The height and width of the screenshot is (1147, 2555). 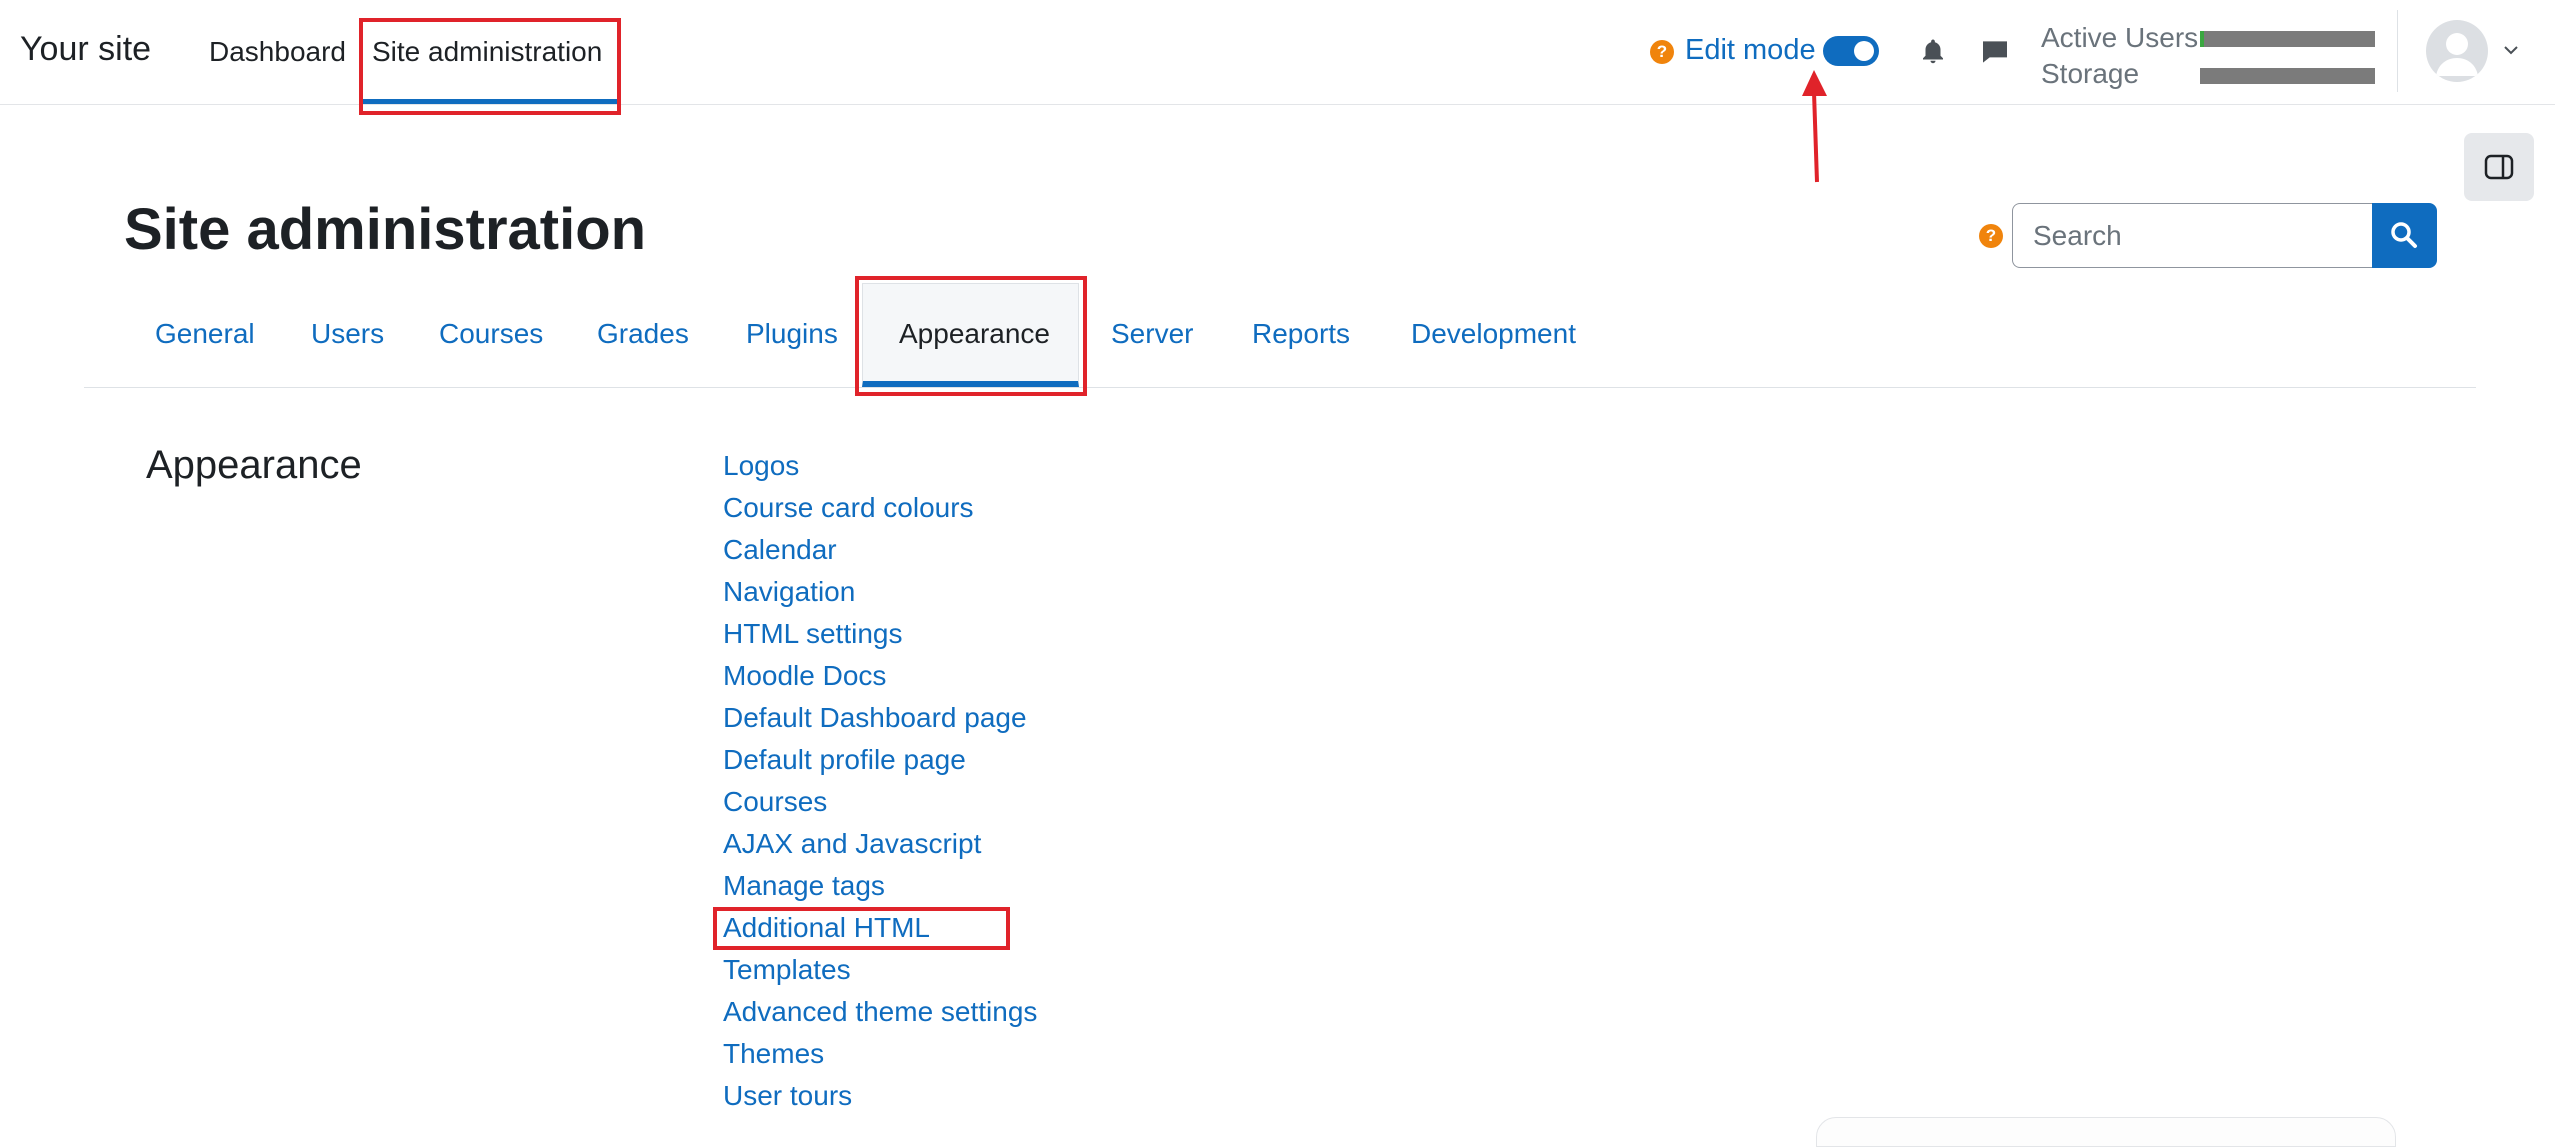 I want to click on tab-appearance: Appearance, so click(x=974, y=334).